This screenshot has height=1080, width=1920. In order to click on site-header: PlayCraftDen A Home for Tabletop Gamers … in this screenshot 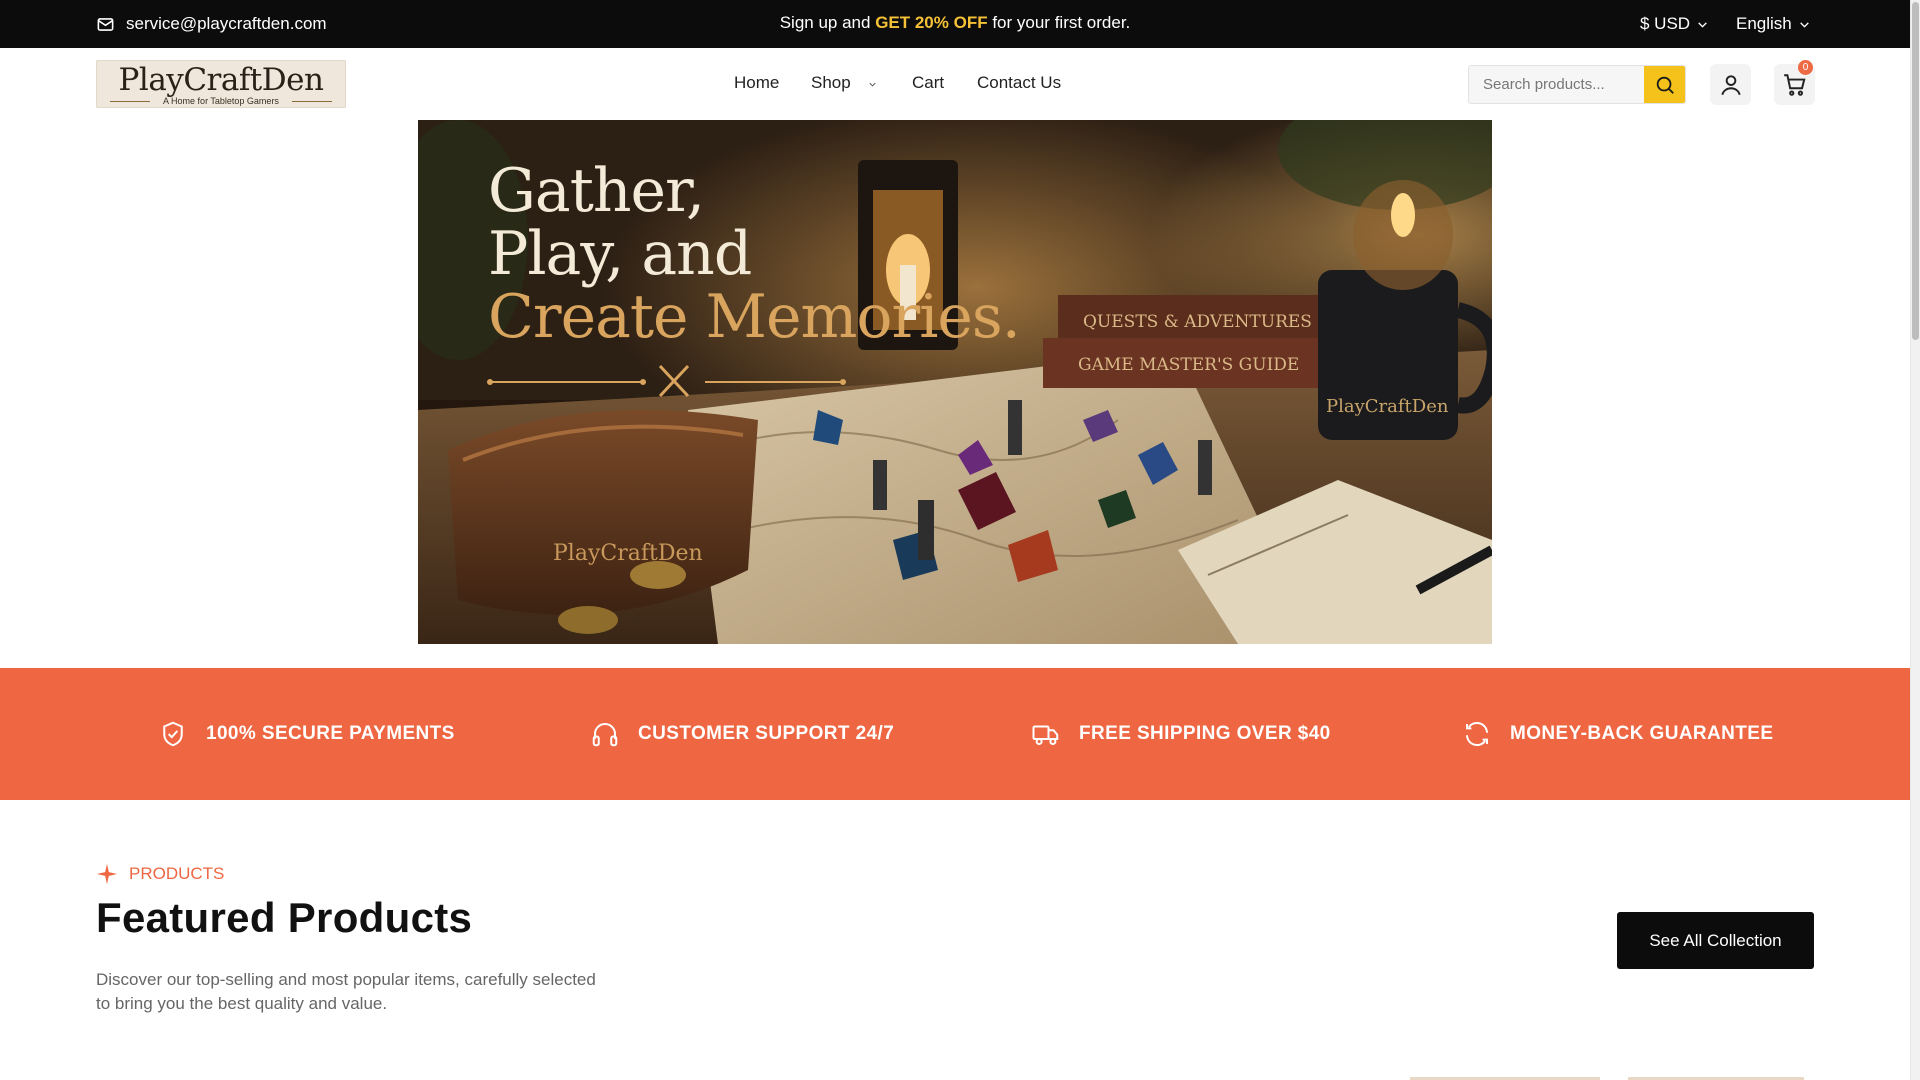, I will do `click(955, 84)`.